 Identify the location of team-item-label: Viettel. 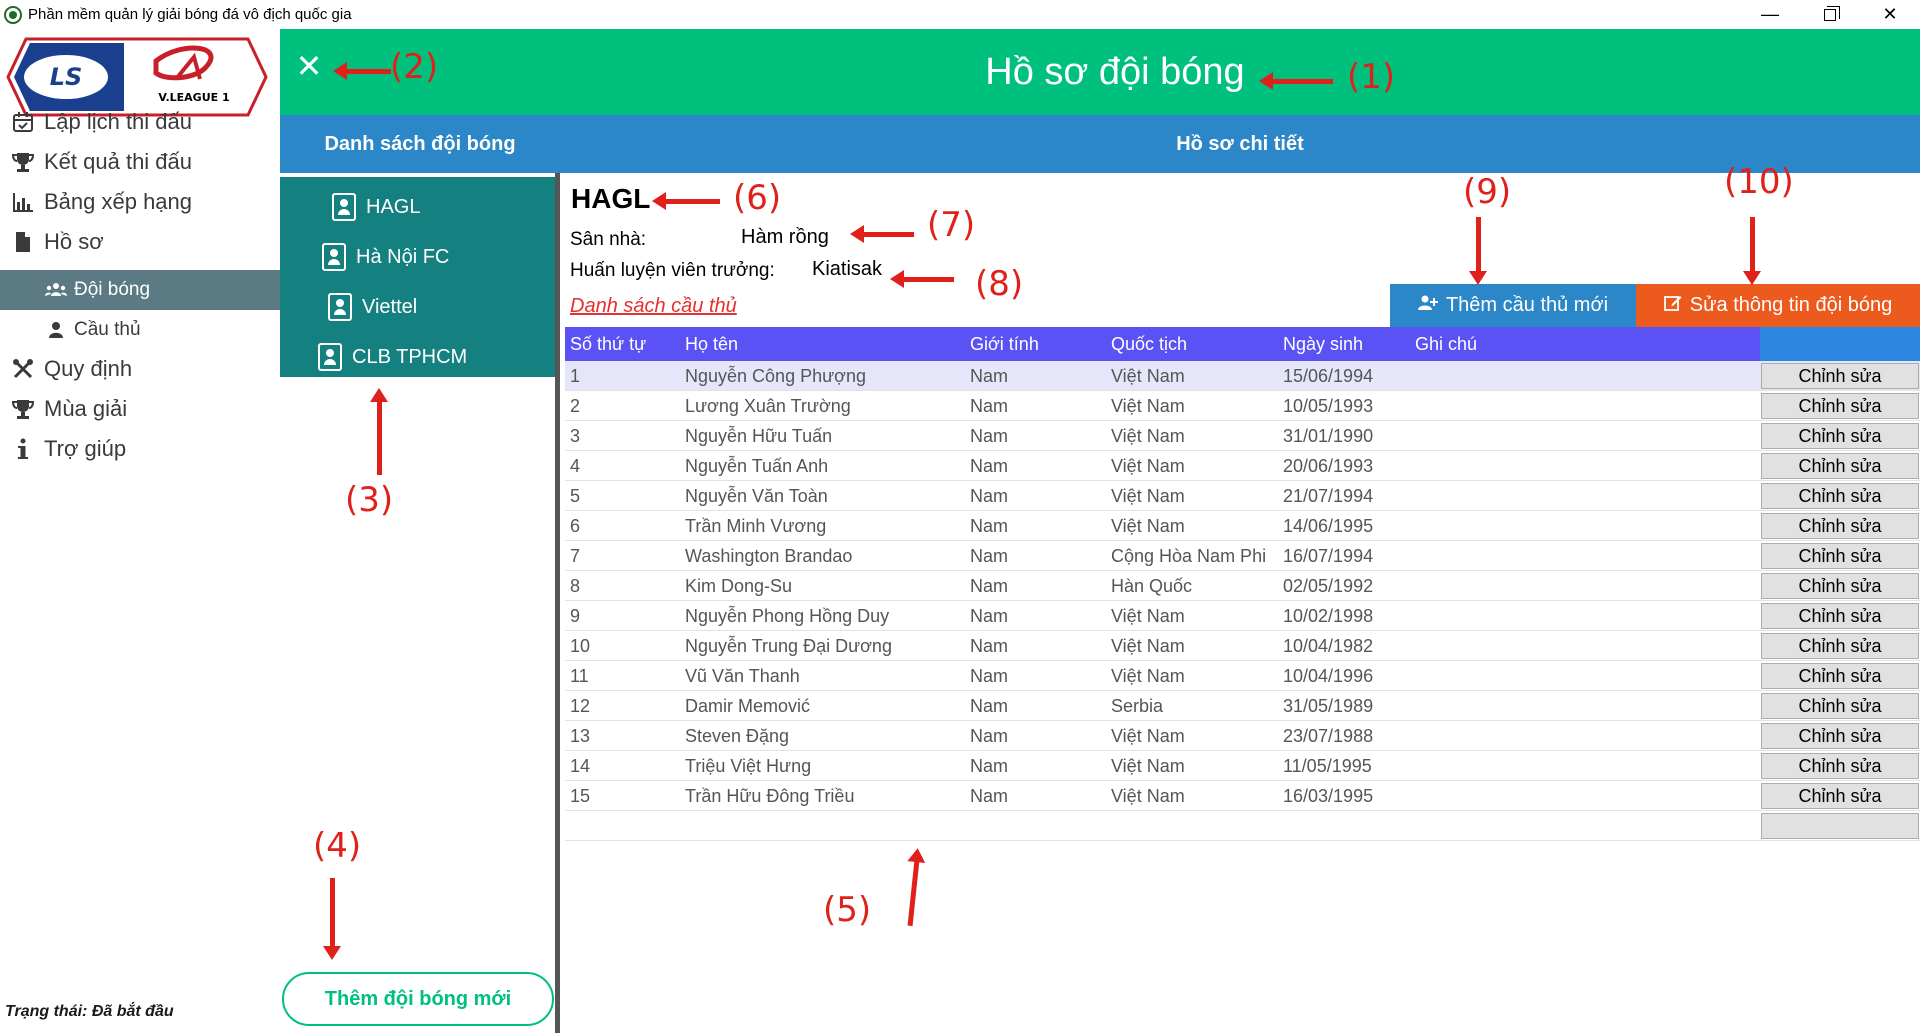
(390, 306).